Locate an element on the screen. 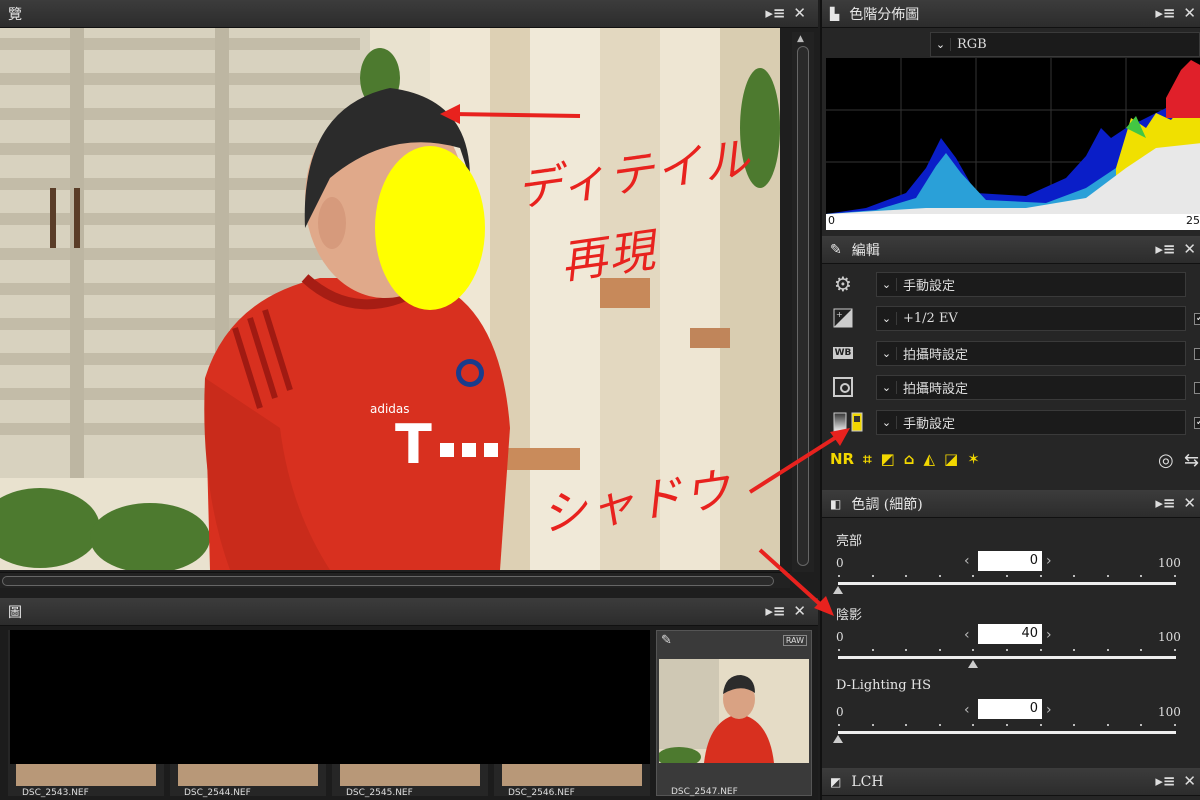  tone-detail-header: ◧ 色調 (細節) ▸≡ ✕ is located at coordinates (1011, 504).